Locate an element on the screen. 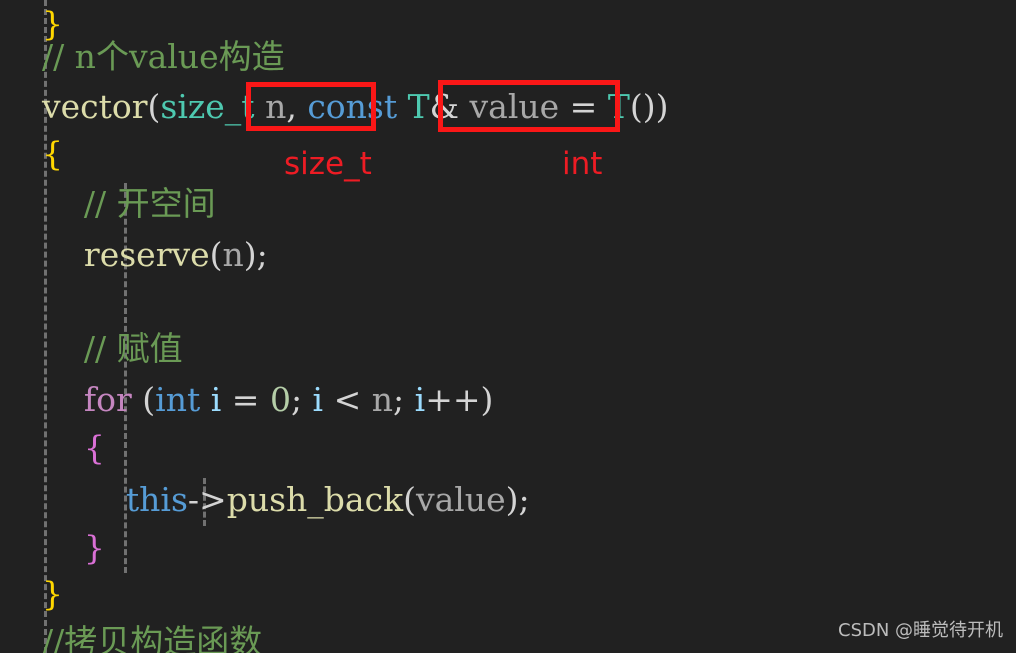  code-token: , is located at coordinates (297, 106).